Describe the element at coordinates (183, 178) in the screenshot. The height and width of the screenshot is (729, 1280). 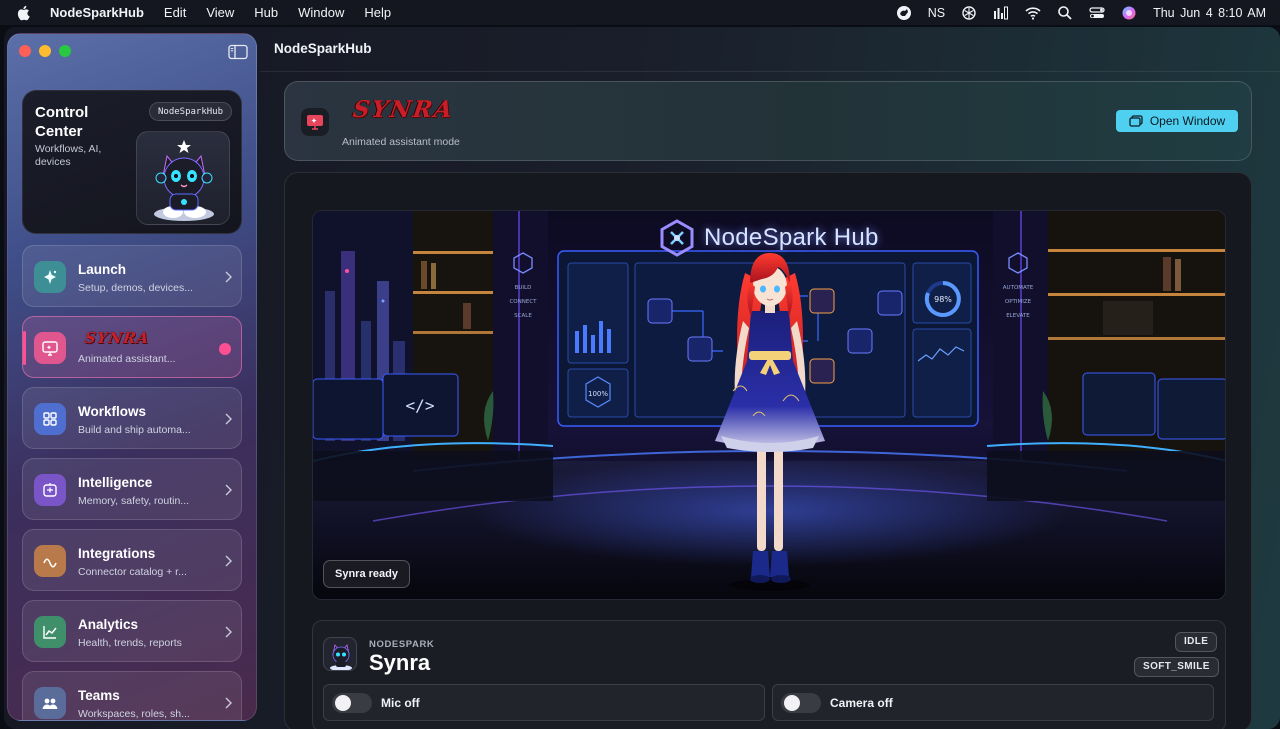
I see `mascot-cat-image` at that location.